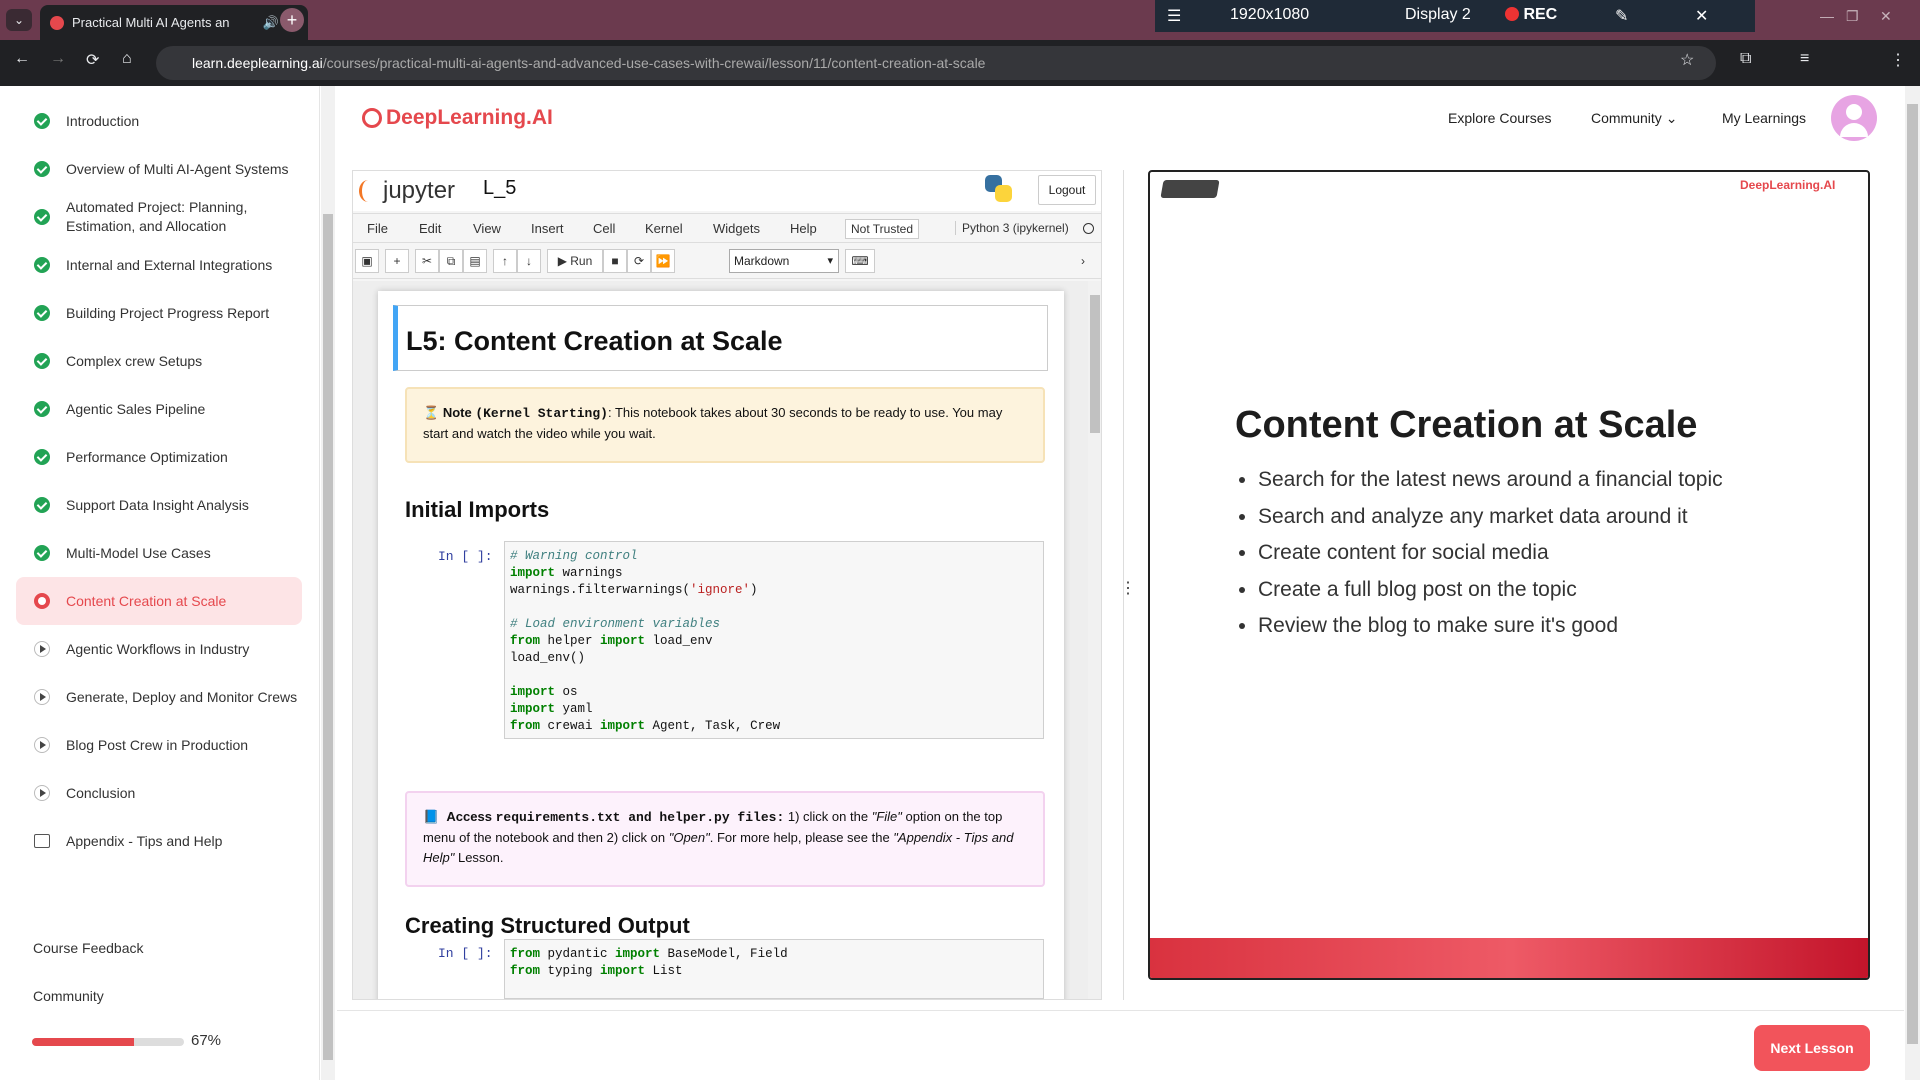 Image resolution: width=1920 pixels, height=1080 pixels. What do you see at coordinates (1067, 190) in the screenshot?
I see `logout-button: Logout` at bounding box center [1067, 190].